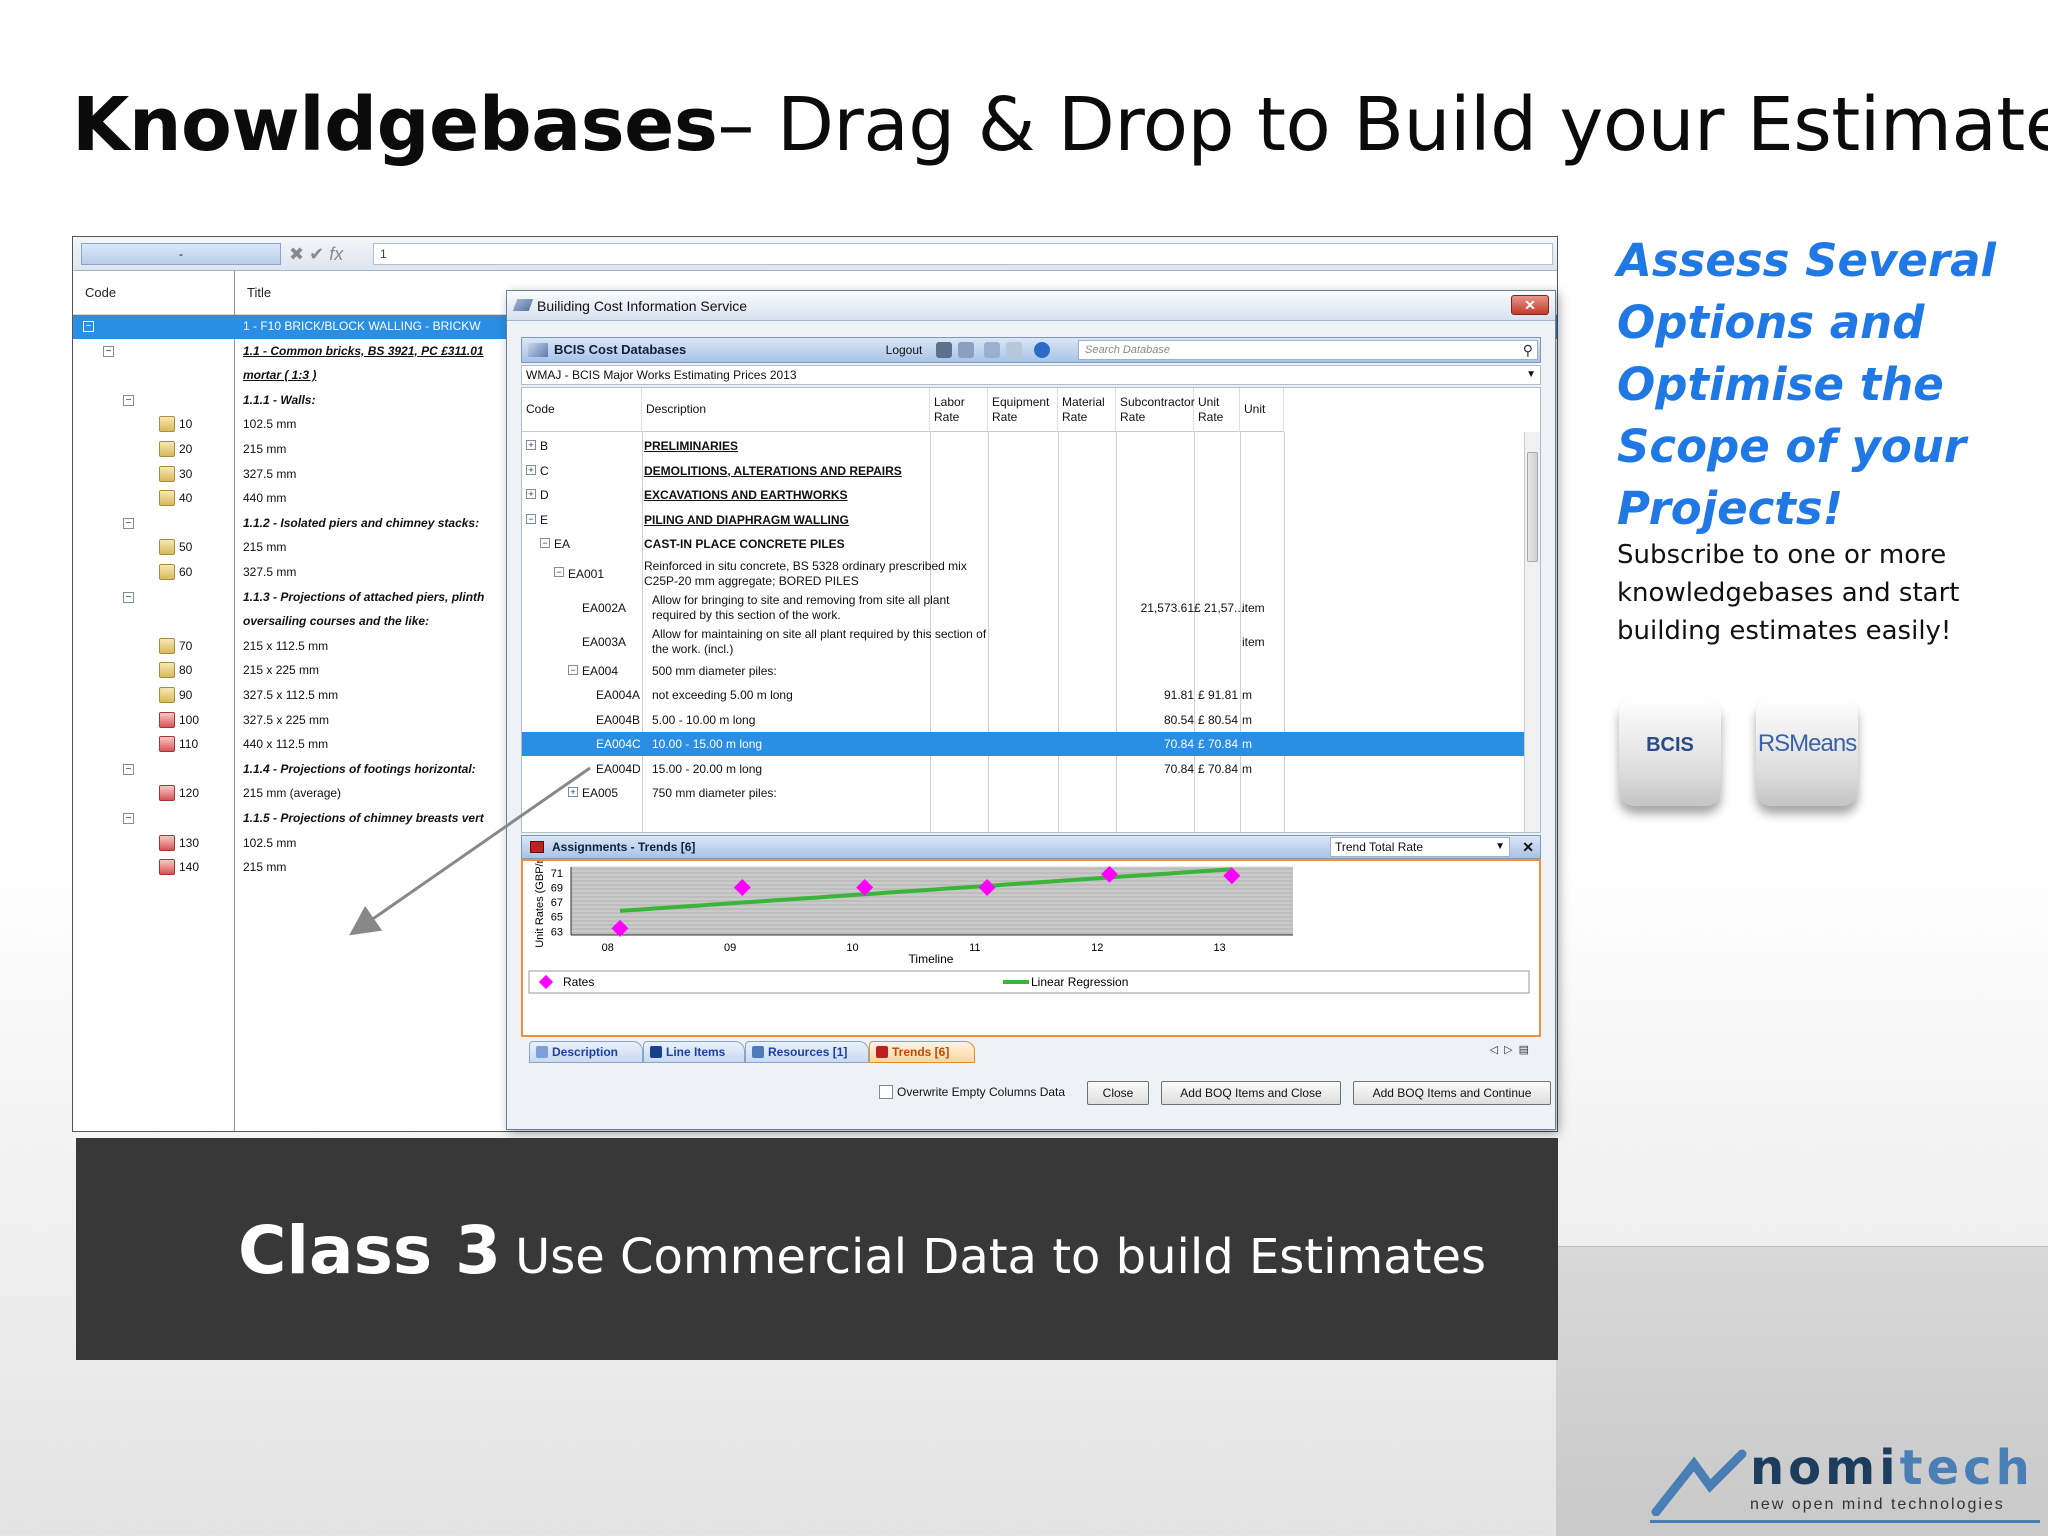  Describe the element at coordinates (1532, 632) in the screenshot. I see `vertical-scrollbar` at that location.